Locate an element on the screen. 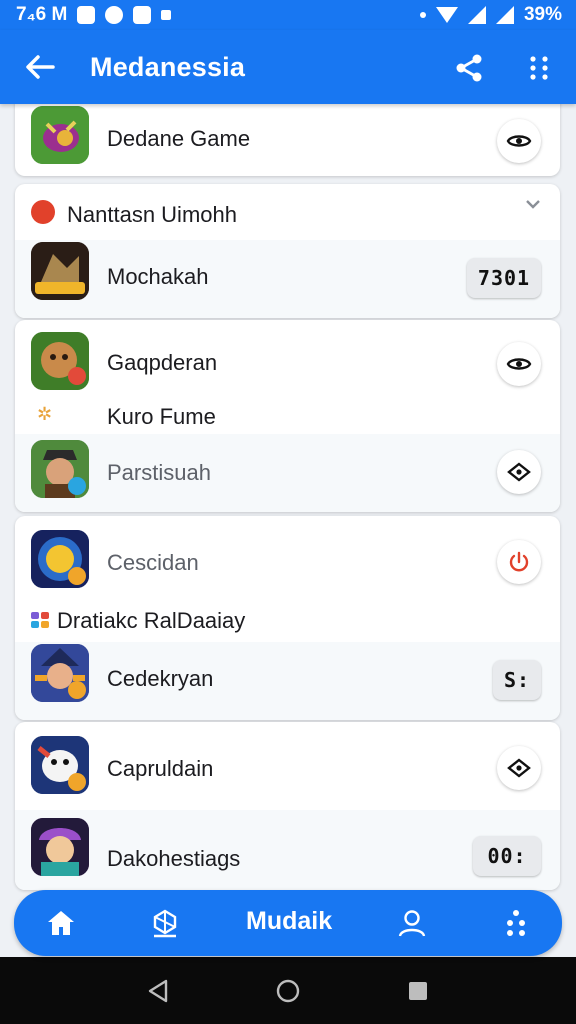  cube-icon is located at coordinates (165, 923).